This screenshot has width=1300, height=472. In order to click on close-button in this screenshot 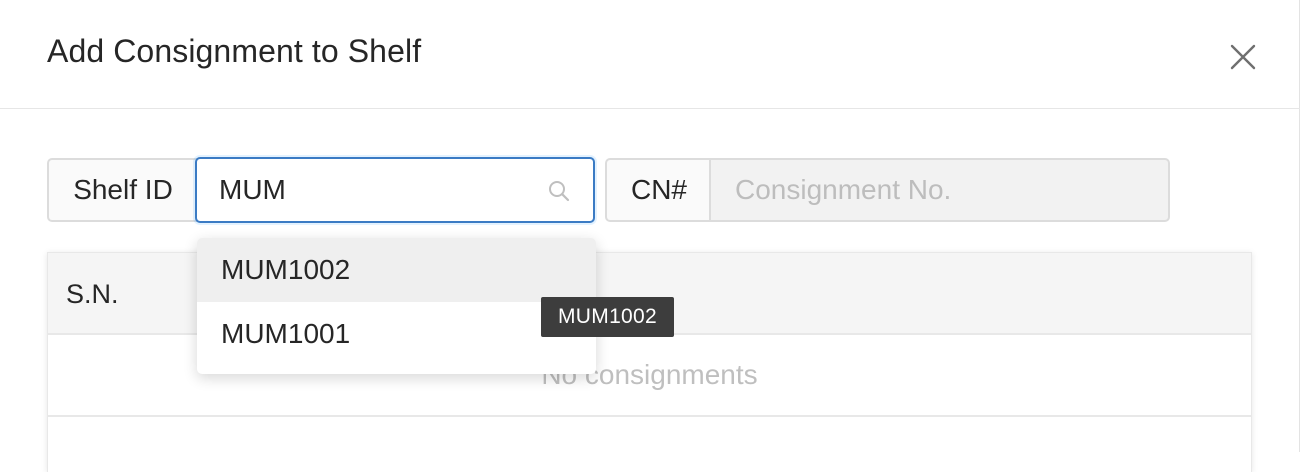, I will do `click(1243, 57)`.